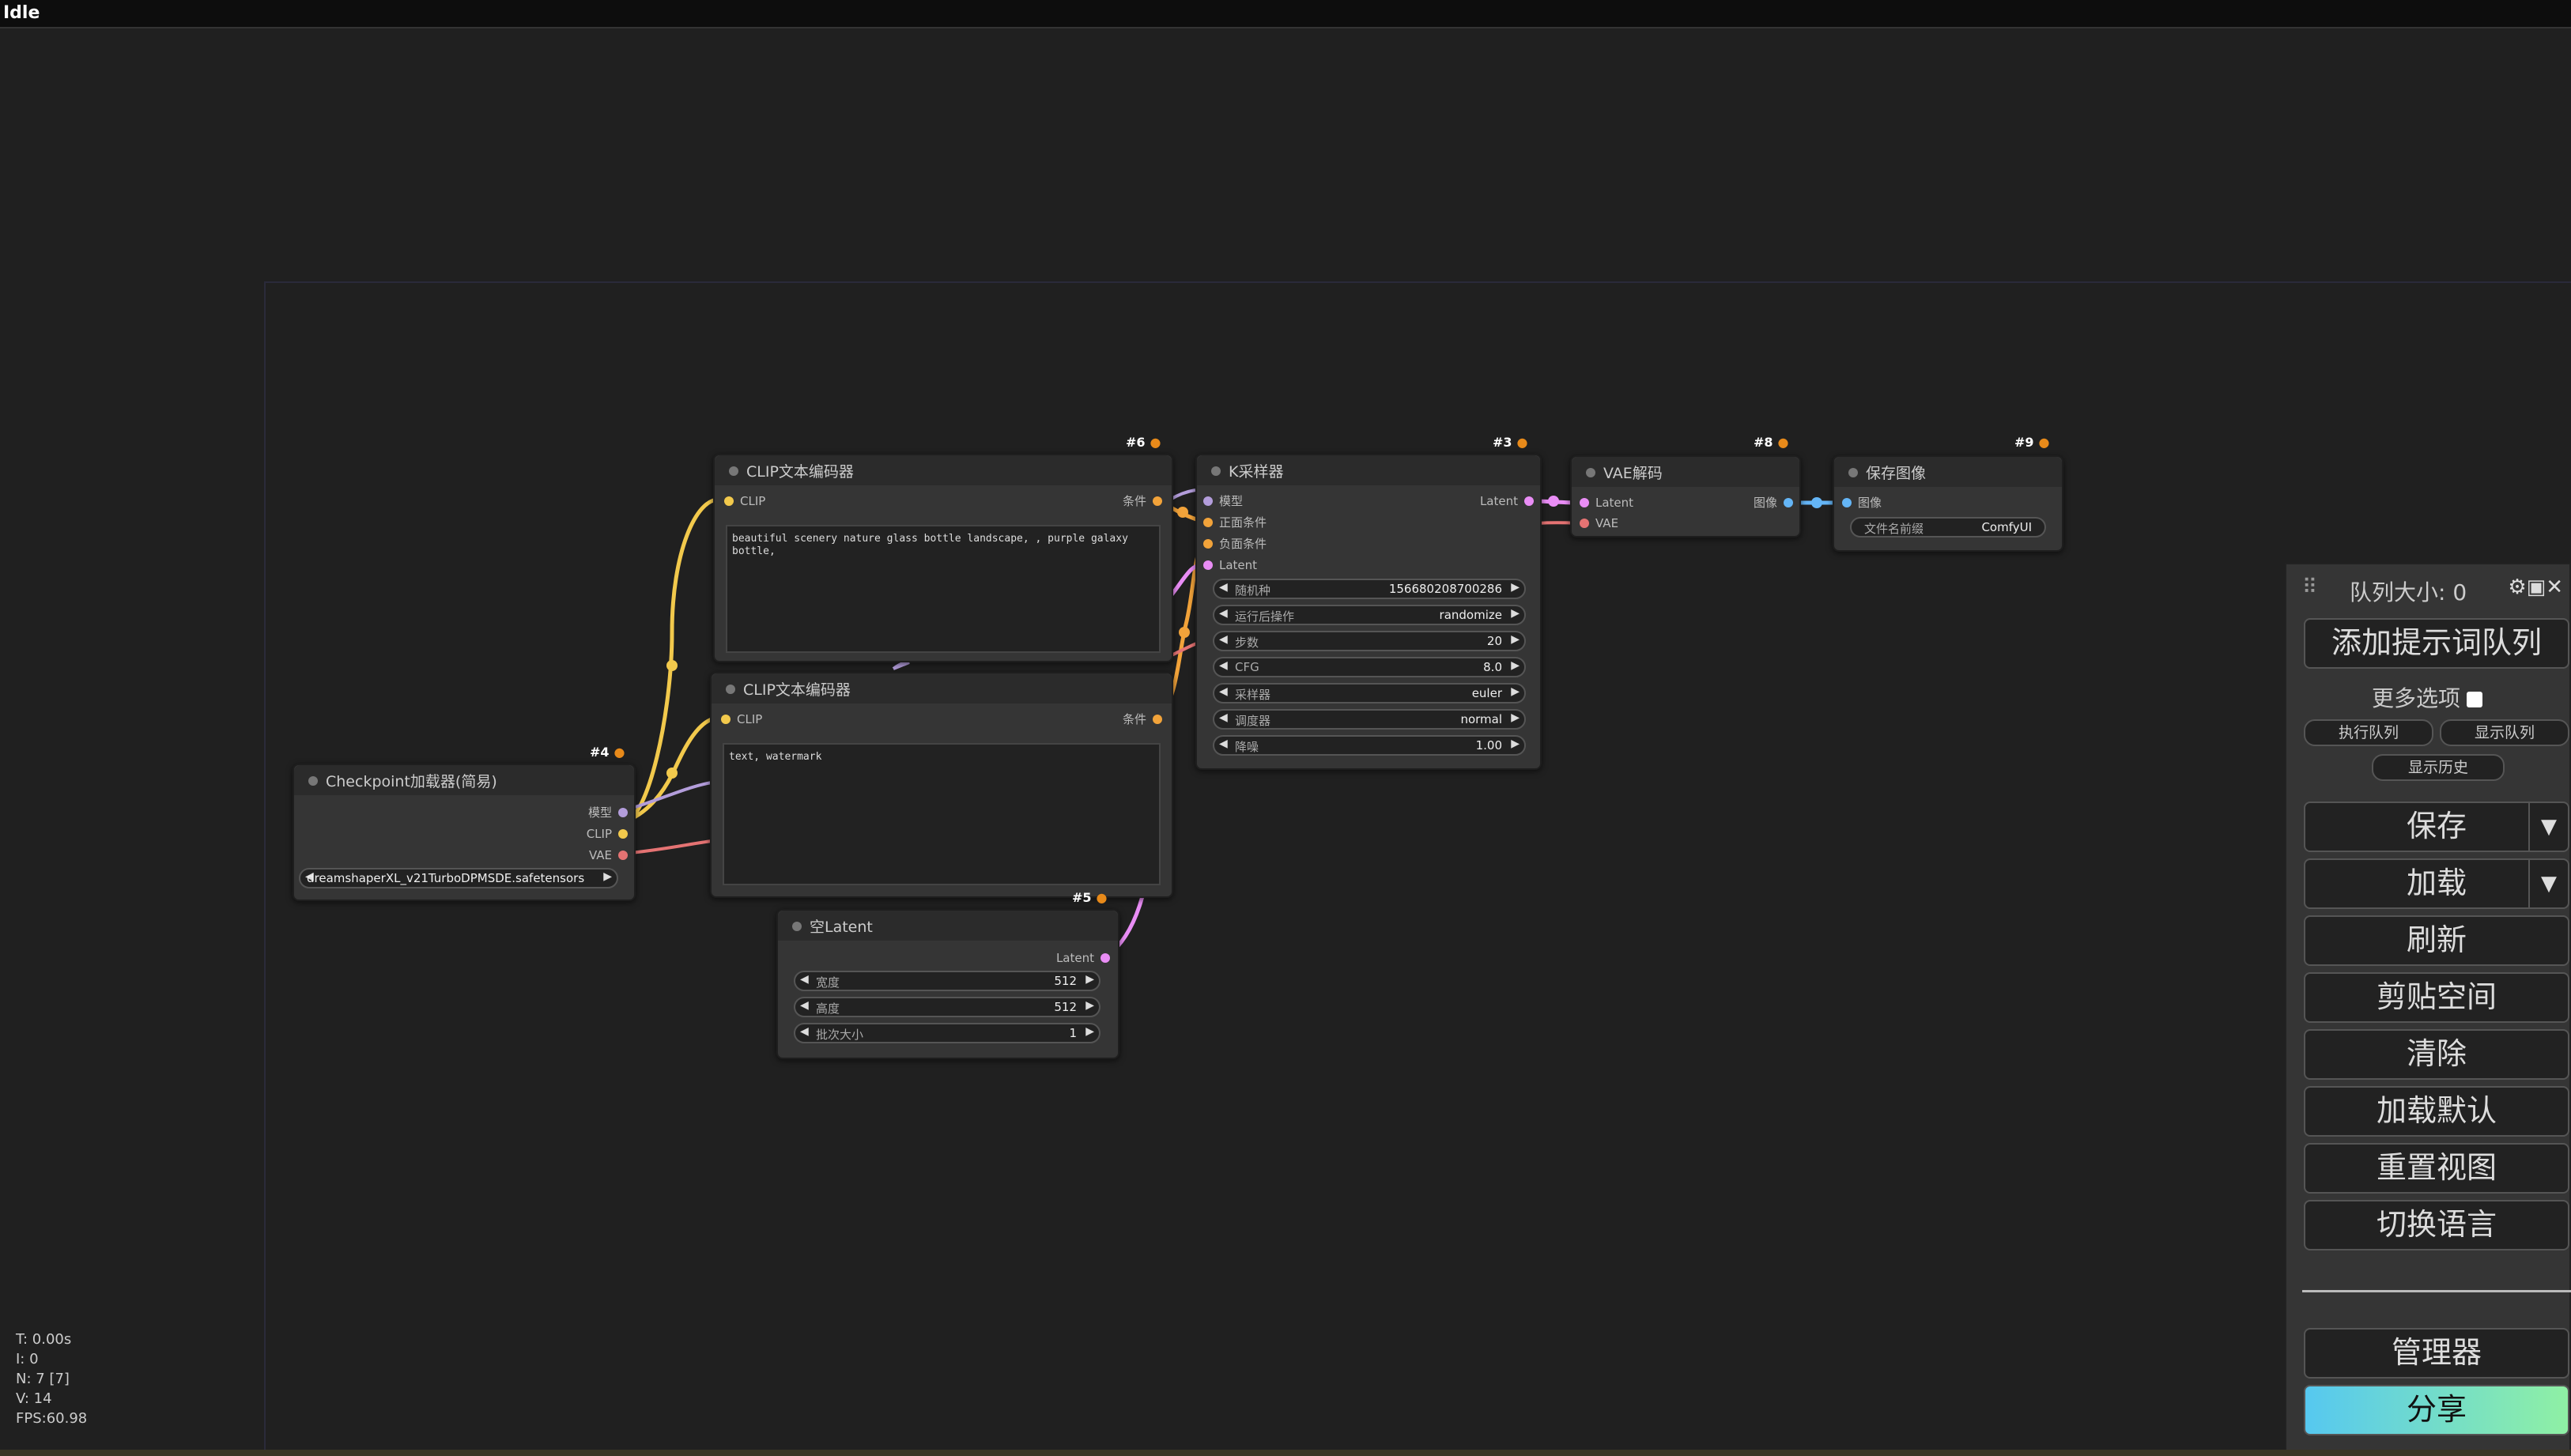 The height and width of the screenshot is (1456, 2571). What do you see at coordinates (610, 855) in the screenshot?
I see `output-vae: VAE` at bounding box center [610, 855].